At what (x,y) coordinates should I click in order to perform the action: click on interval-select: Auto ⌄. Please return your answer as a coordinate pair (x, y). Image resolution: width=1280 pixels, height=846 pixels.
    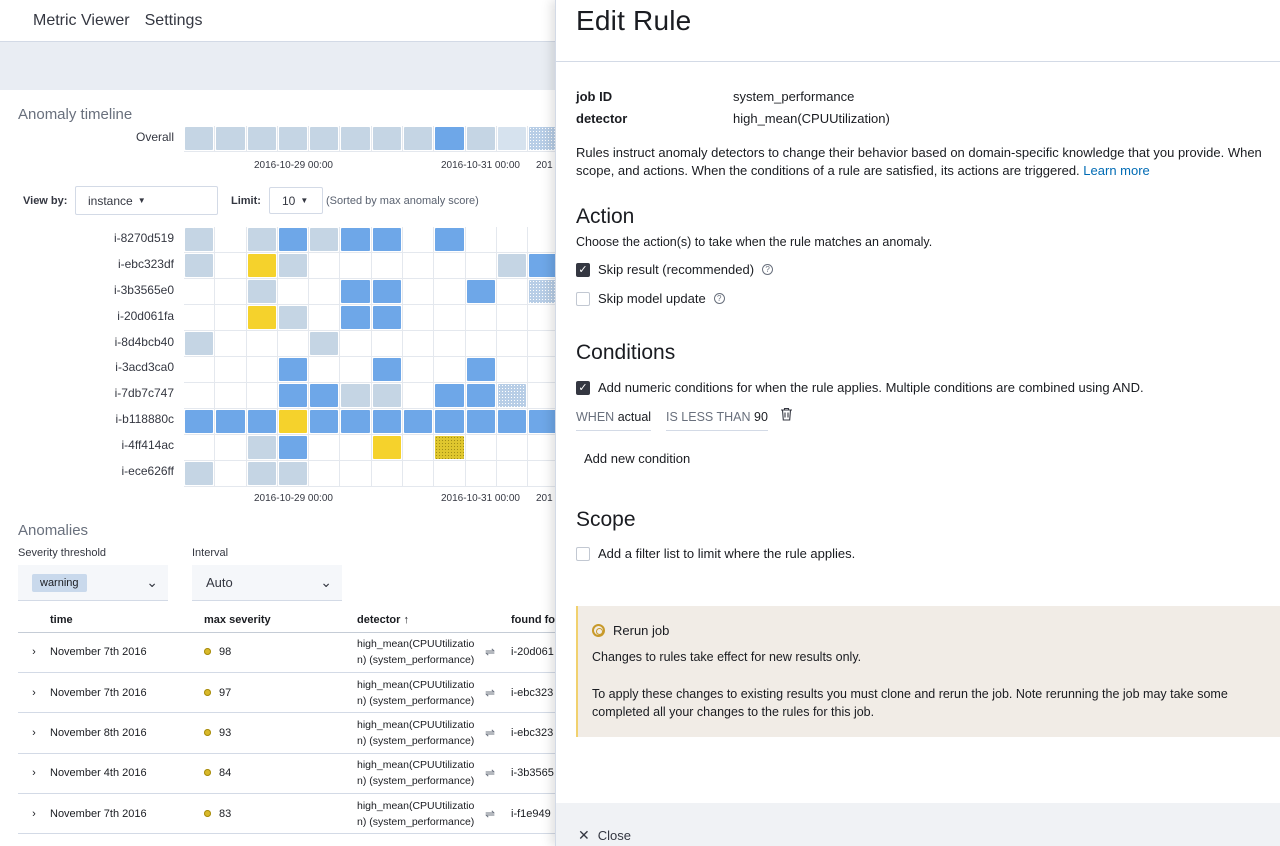
    Looking at the image, I should click on (267, 583).